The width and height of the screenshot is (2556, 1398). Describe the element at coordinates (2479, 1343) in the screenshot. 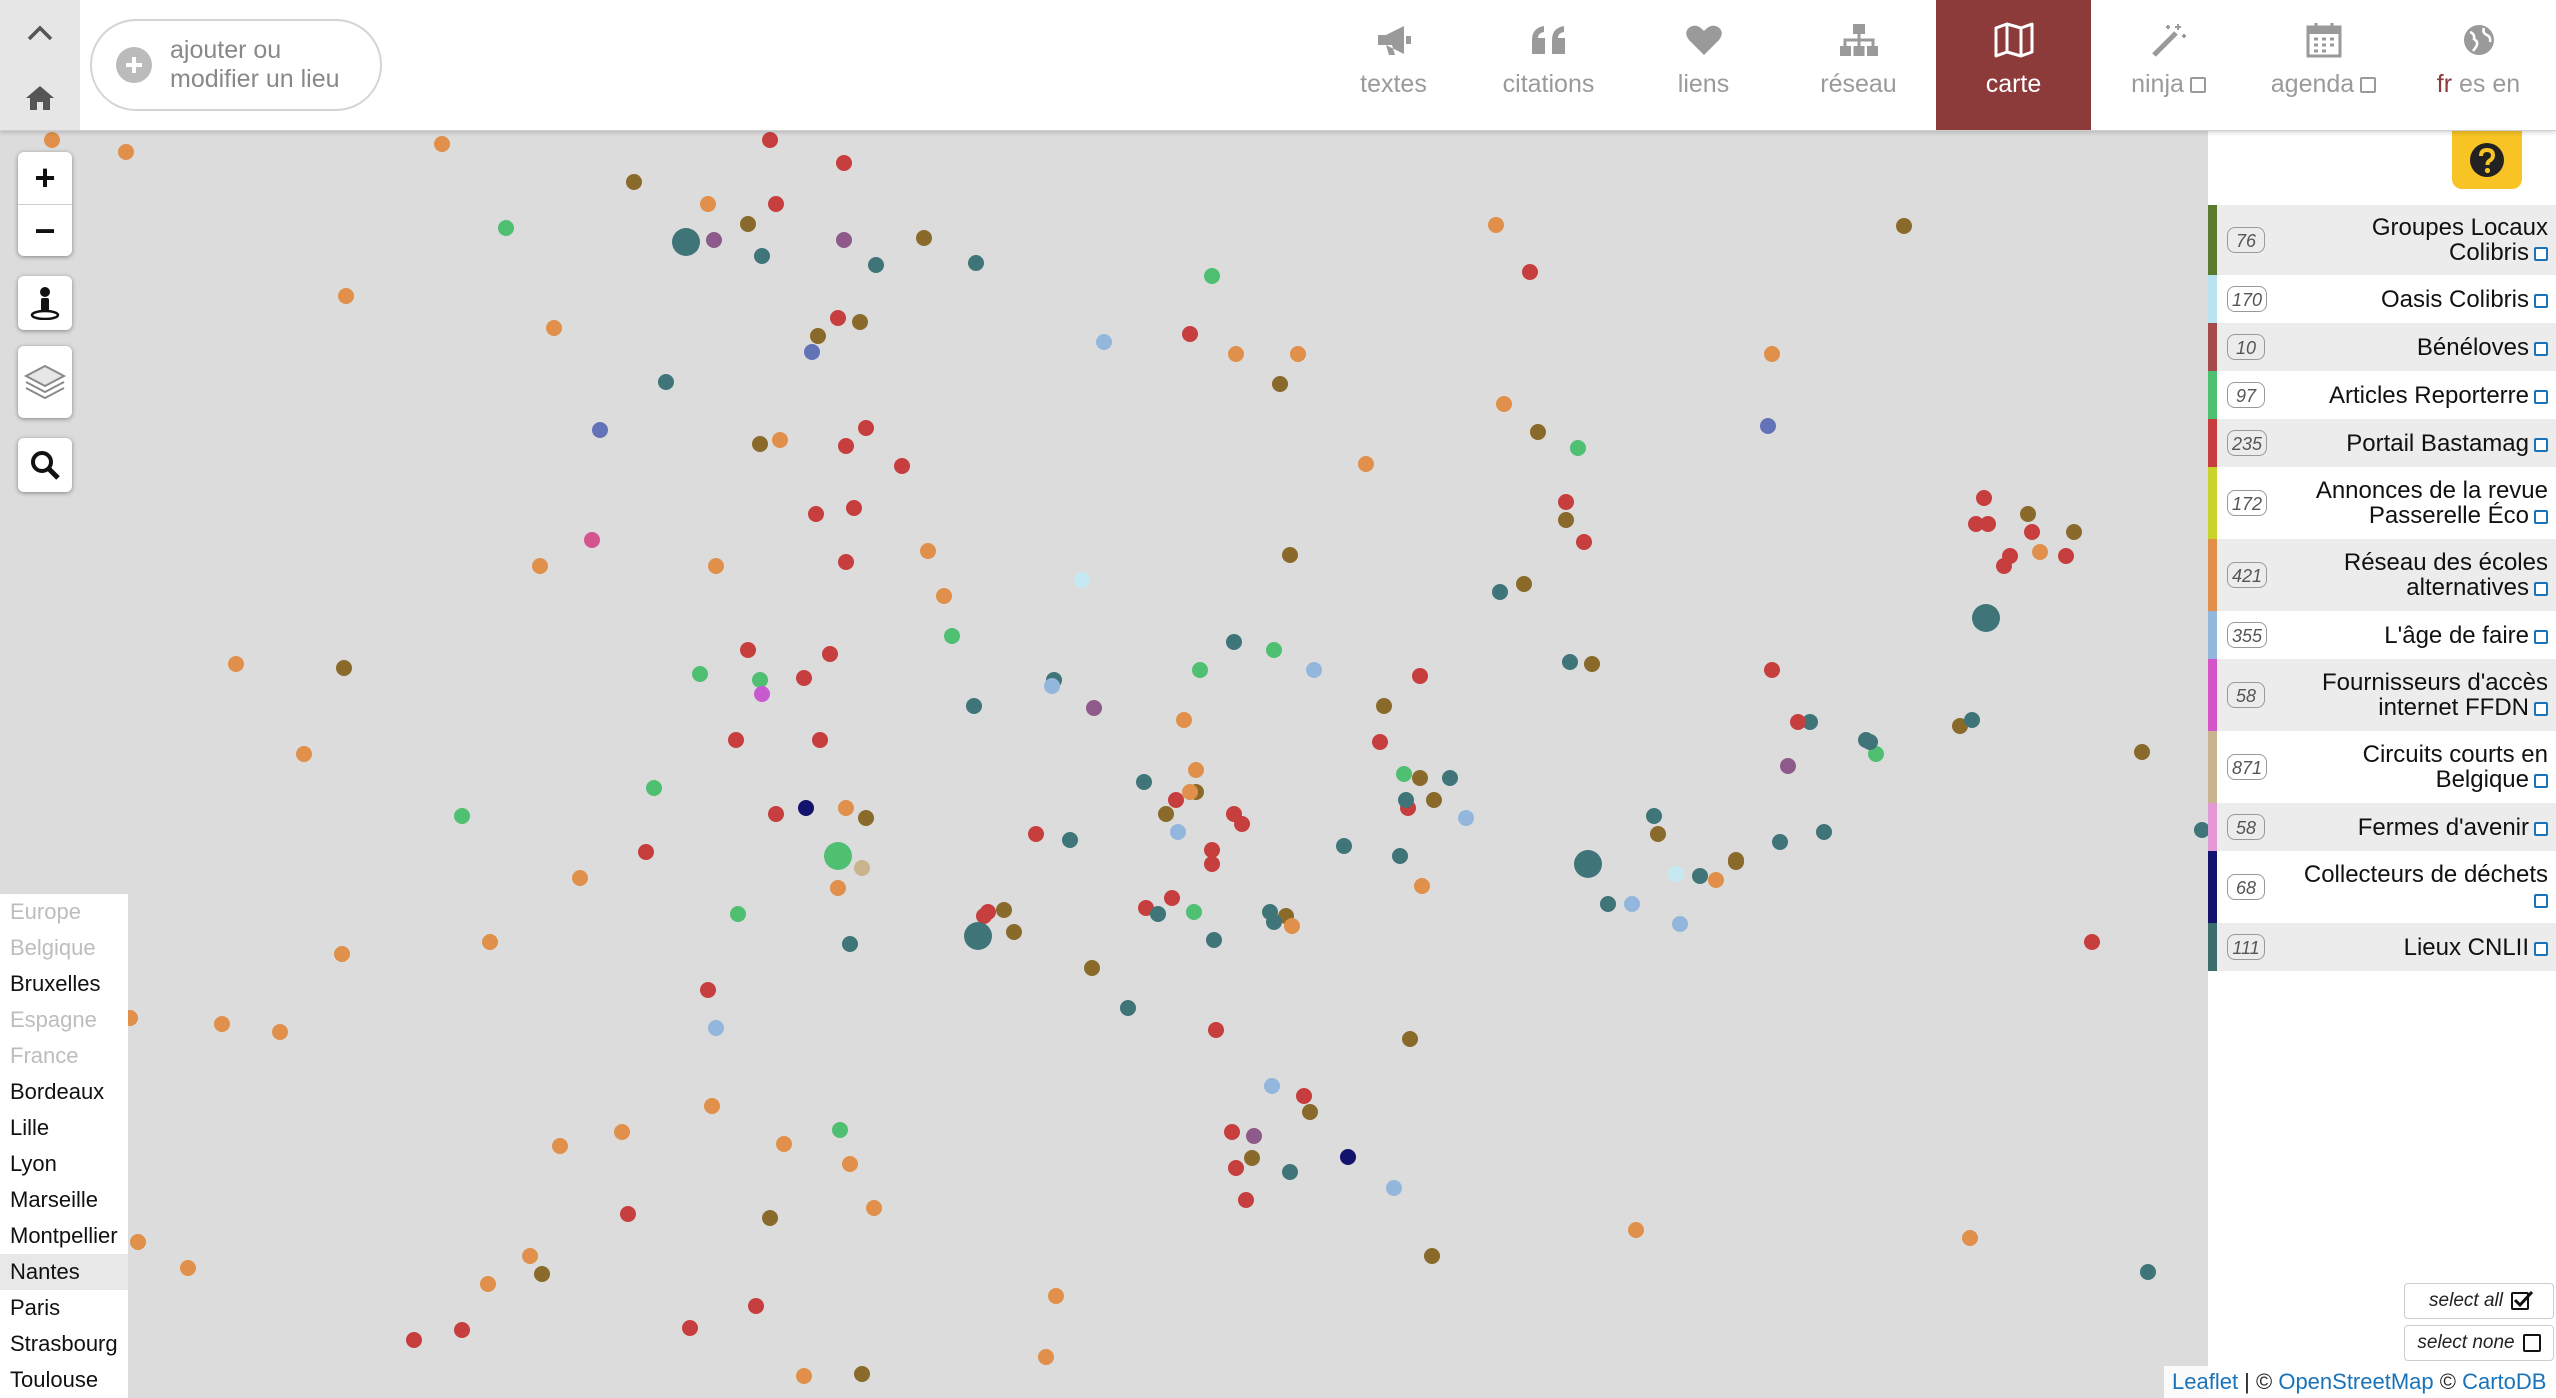

I see `select-none-button: select none` at that location.